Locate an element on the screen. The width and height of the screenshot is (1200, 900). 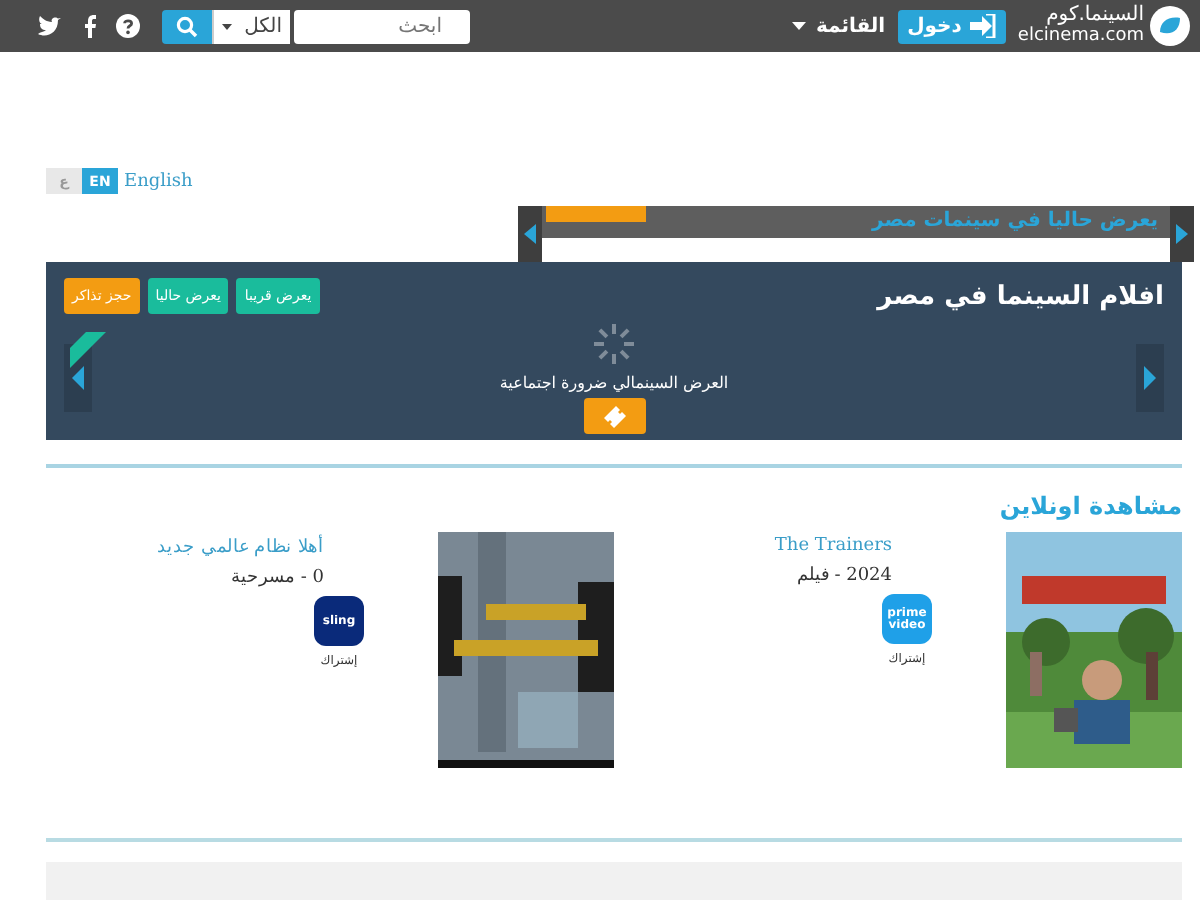
section-title: مشاهدة اونلاين is located at coordinates (1089, 506).